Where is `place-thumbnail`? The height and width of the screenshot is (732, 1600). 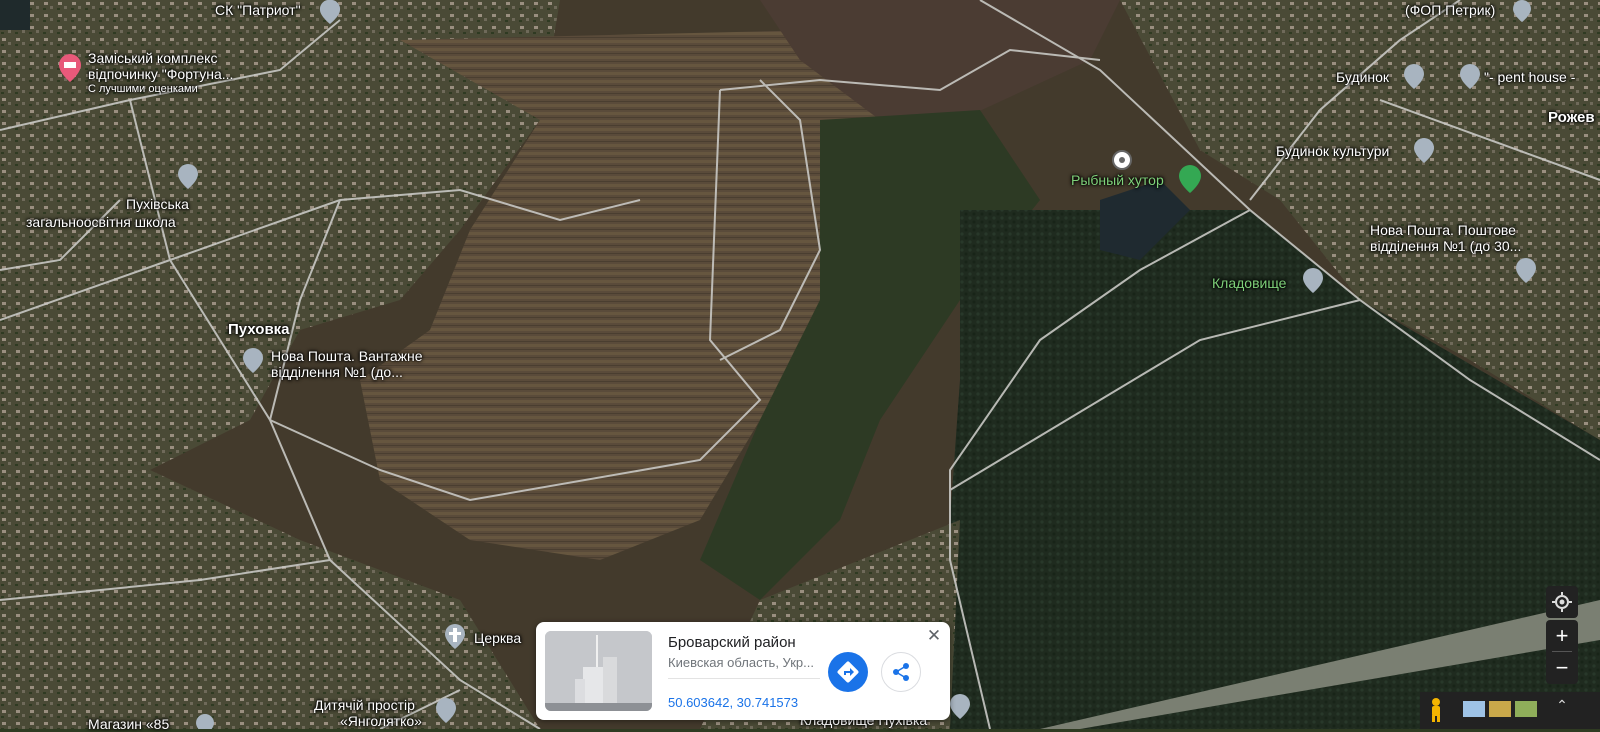
place-thumbnail is located at coordinates (598, 671).